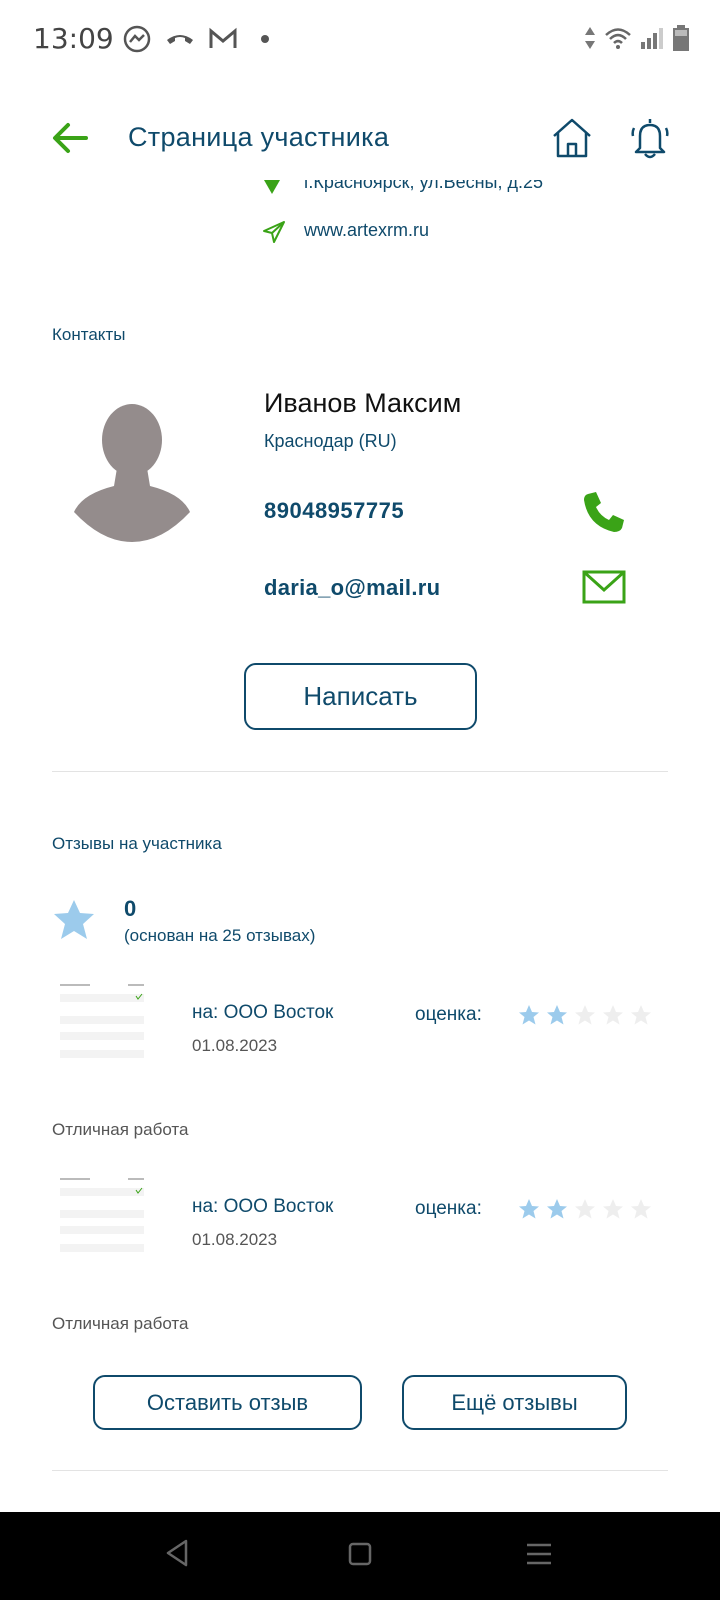 The image size is (720, 1600). What do you see at coordinates (274, 232) in the screenshot?
I see `send-icon` at bounding box center [274, 232].